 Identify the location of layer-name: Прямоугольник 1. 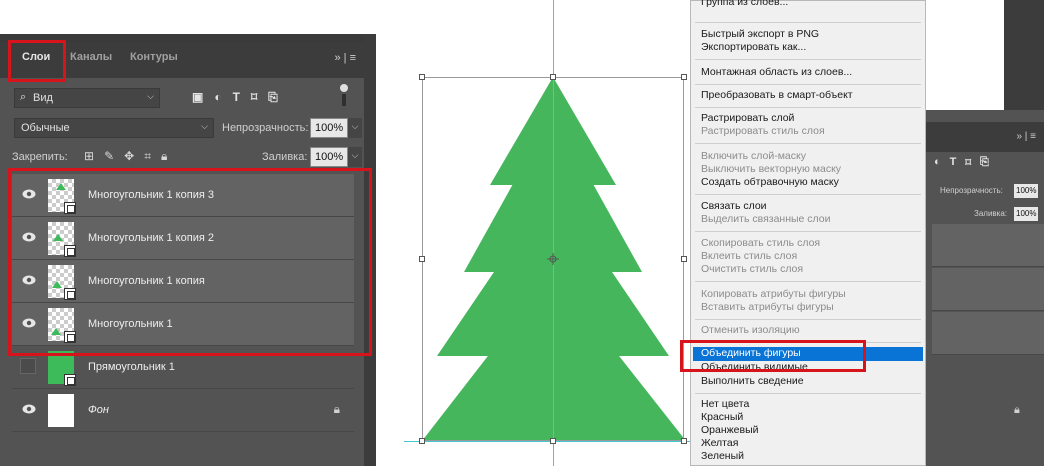
(131, 367).